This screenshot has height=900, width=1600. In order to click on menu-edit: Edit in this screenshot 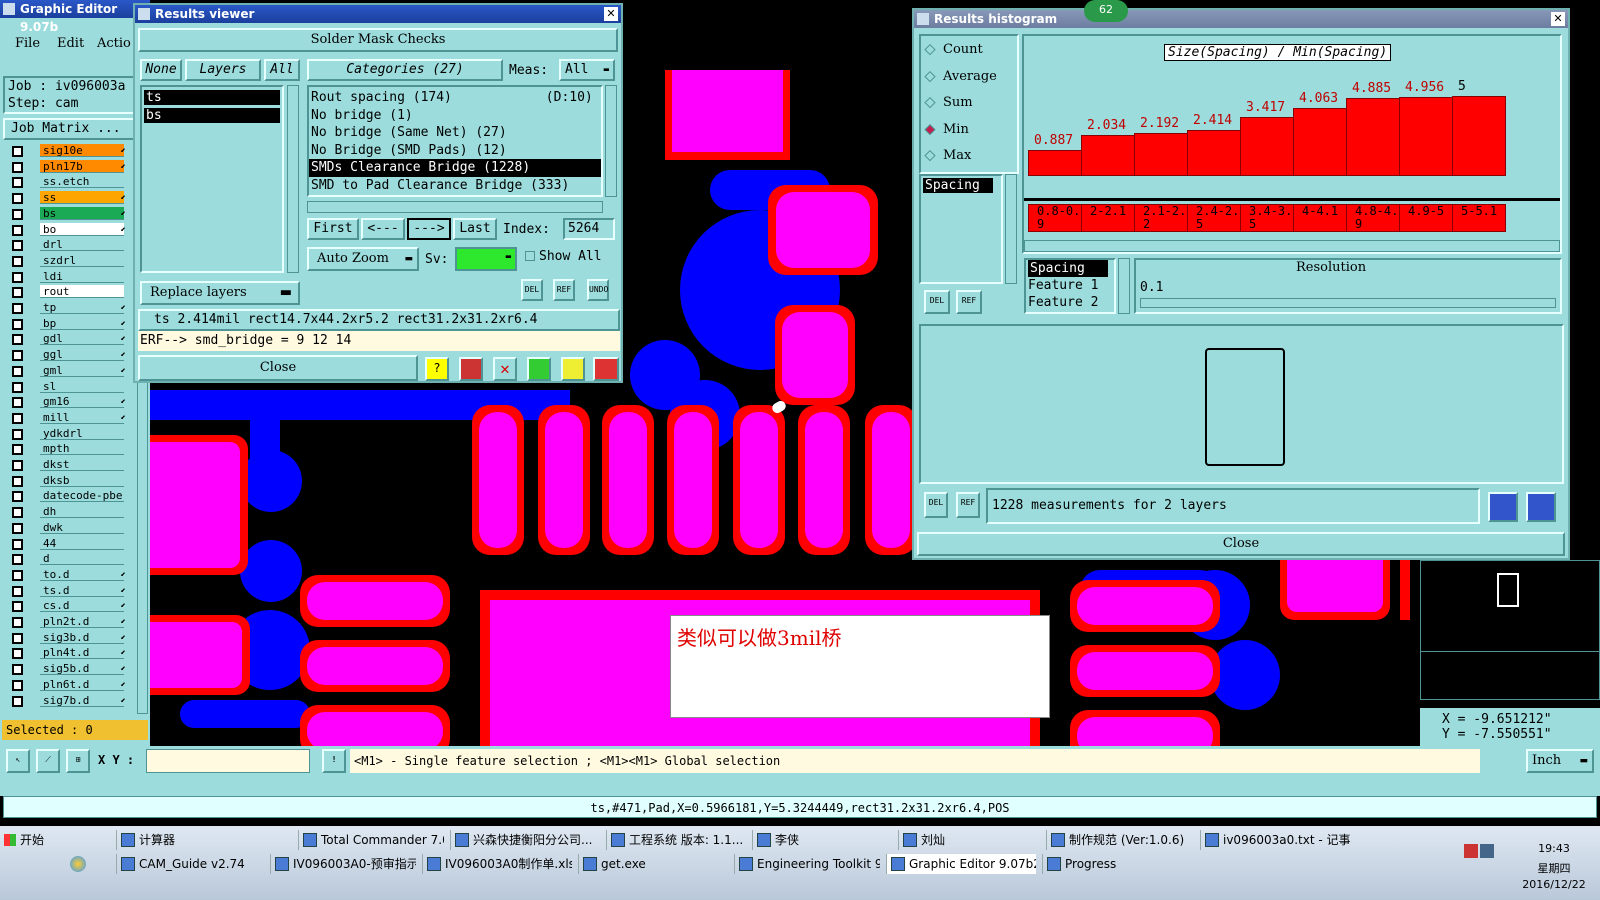, I will do `click(70, 43)`.